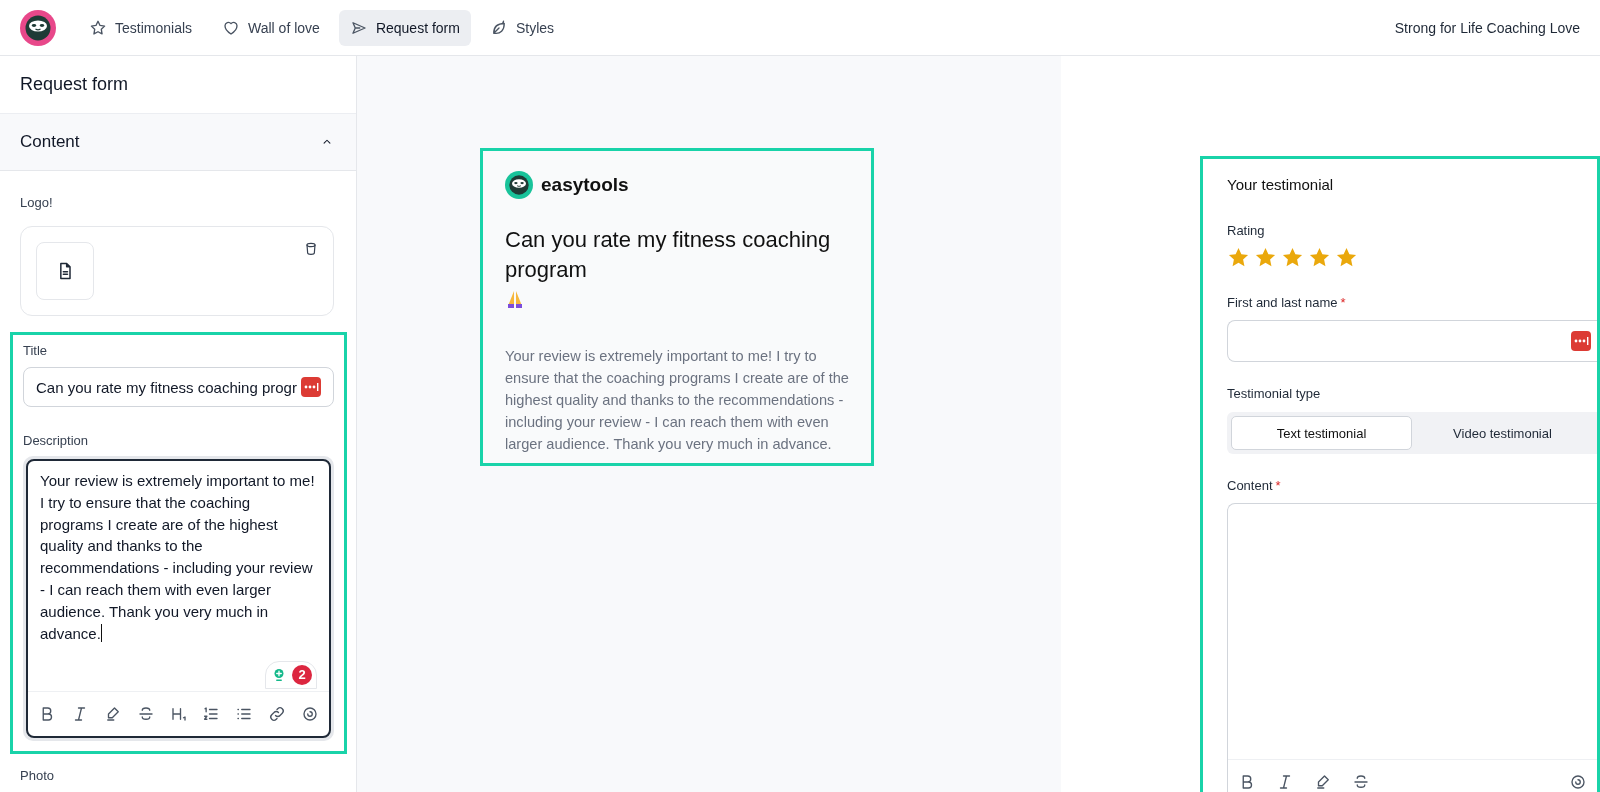 This screenshot has height=792, width=1600. What do you see at coordinates (522, 27) in the screenshot?
I see `nav-tab: Styles` at bounding box center [522, 27].